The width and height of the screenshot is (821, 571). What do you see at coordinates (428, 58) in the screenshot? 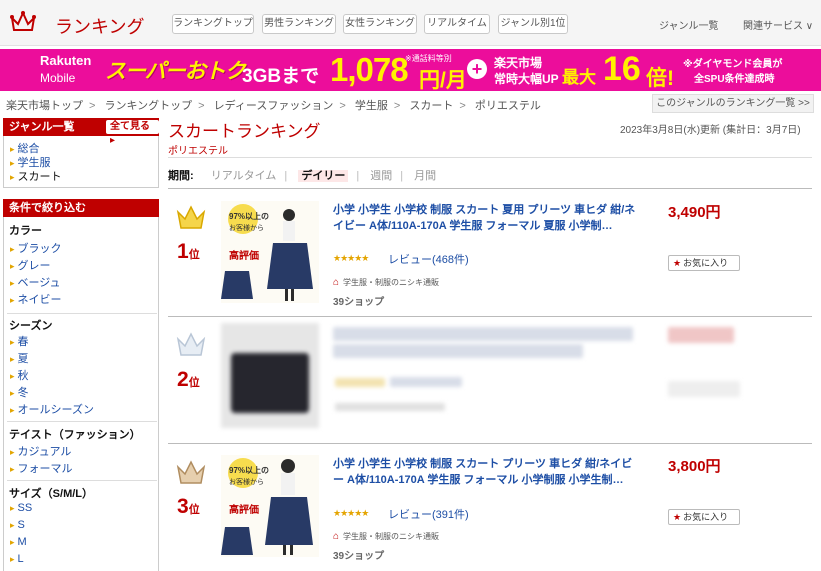
I see `banner-note-call: ※通話料等別` at bounding box center [428, 58].